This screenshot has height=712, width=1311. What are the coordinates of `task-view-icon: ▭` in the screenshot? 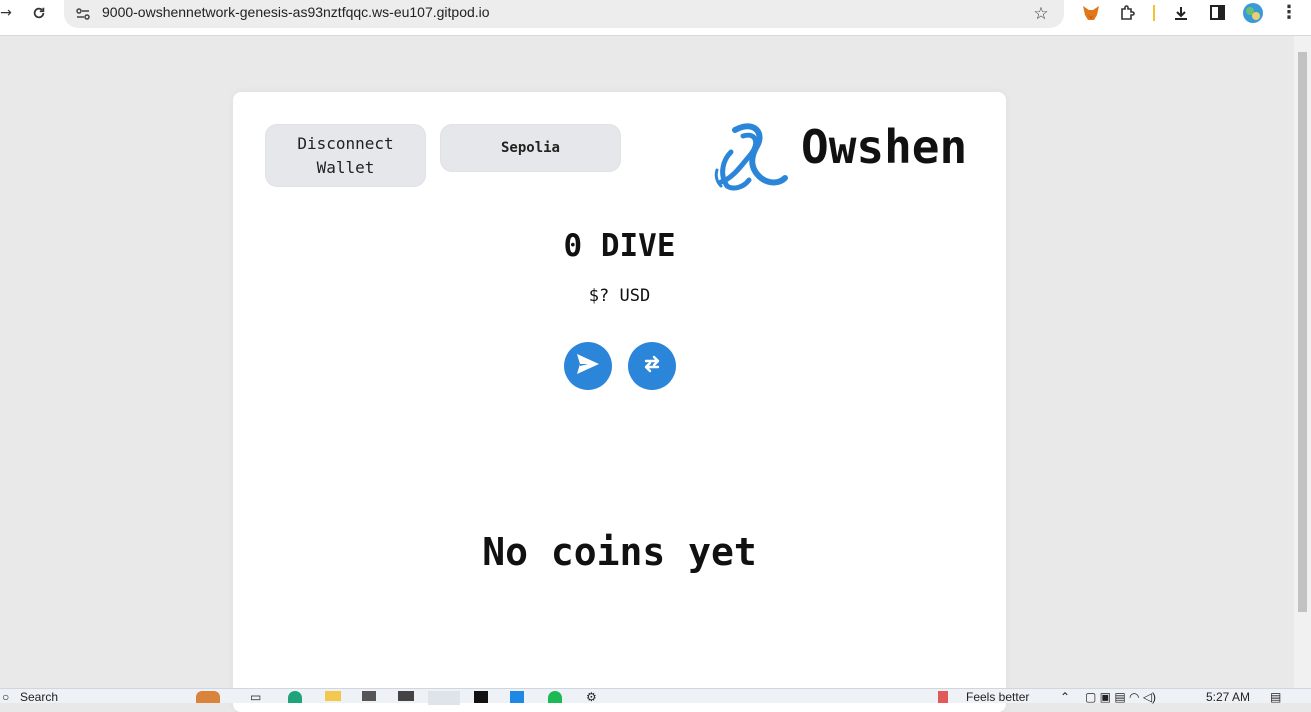 It's located at (255, 697).